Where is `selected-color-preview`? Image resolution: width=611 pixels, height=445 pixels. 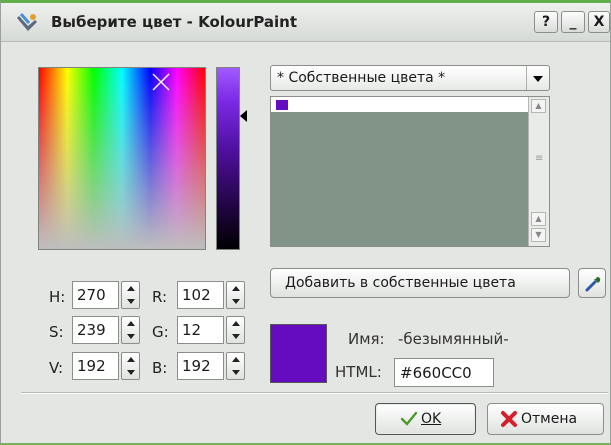
selected-color-preview is located at coordinates (298, 353).